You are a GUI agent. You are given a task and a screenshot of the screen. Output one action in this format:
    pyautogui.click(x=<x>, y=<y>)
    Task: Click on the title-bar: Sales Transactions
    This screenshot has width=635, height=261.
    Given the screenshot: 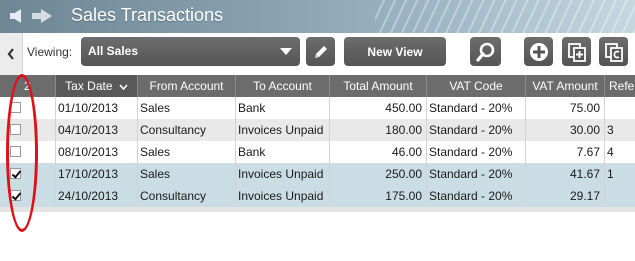 What is the action you would take?
    pyautogui.click(x=317, y=16)
    